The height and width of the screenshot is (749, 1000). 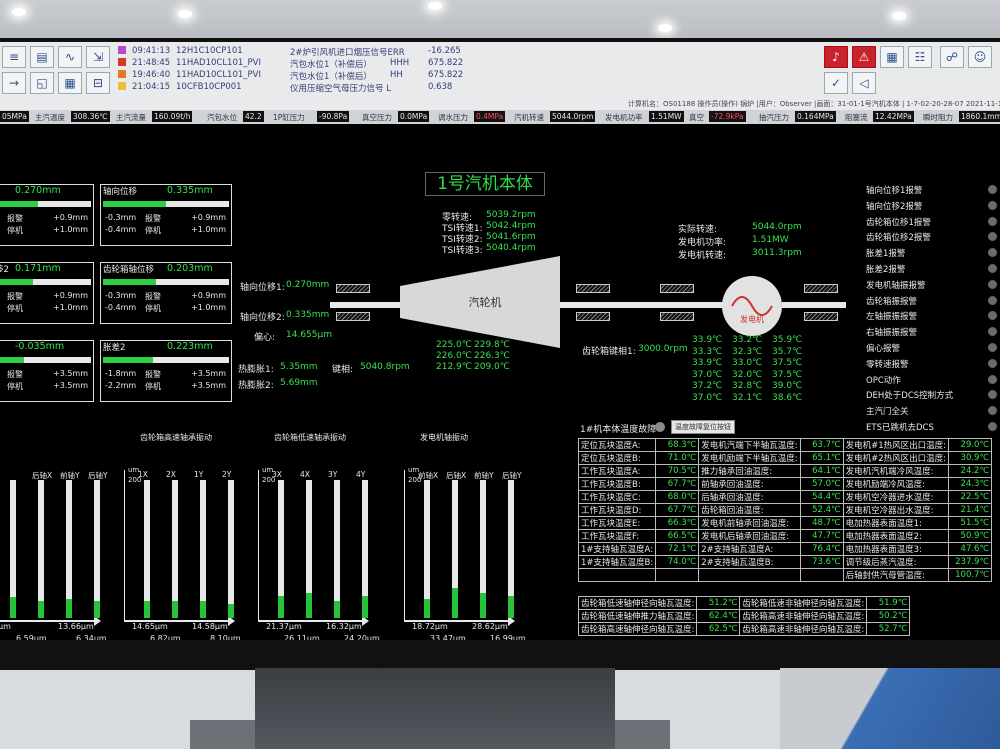 I want to click on speed-value: 5039.2rpm, so click(x=511, y=215).